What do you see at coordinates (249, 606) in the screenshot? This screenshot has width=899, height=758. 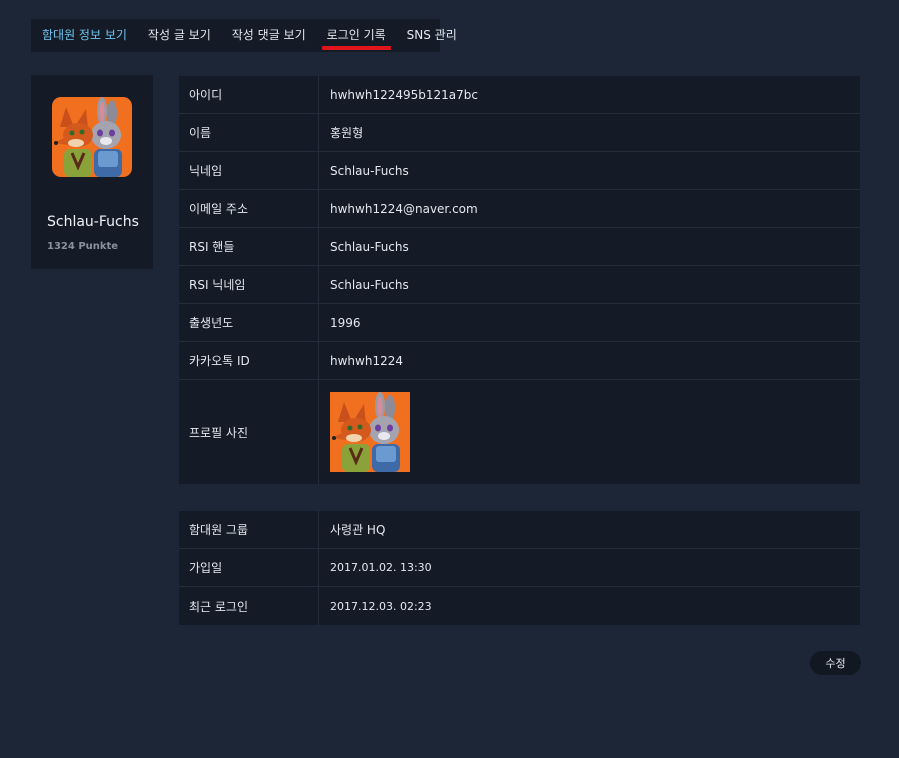 I see `row-label: 최근 로그인` at bounding box center [249, 606].